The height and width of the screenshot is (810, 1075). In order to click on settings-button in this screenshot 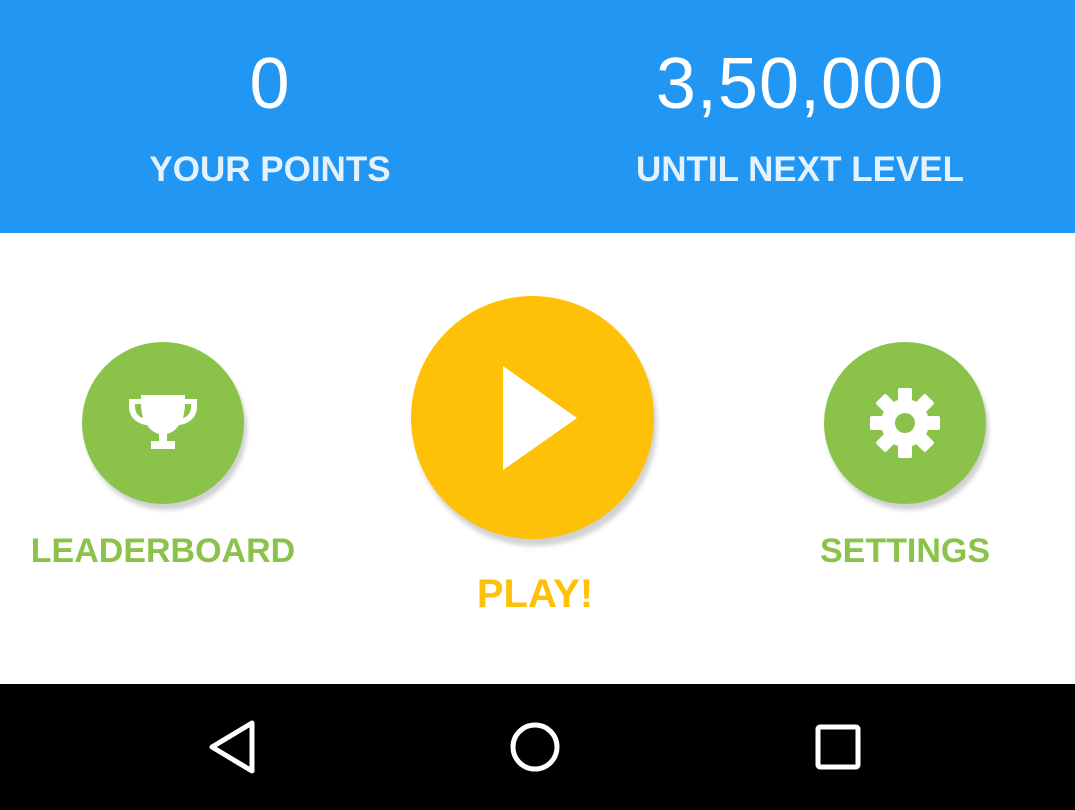, I will do `click(905, 423)`.